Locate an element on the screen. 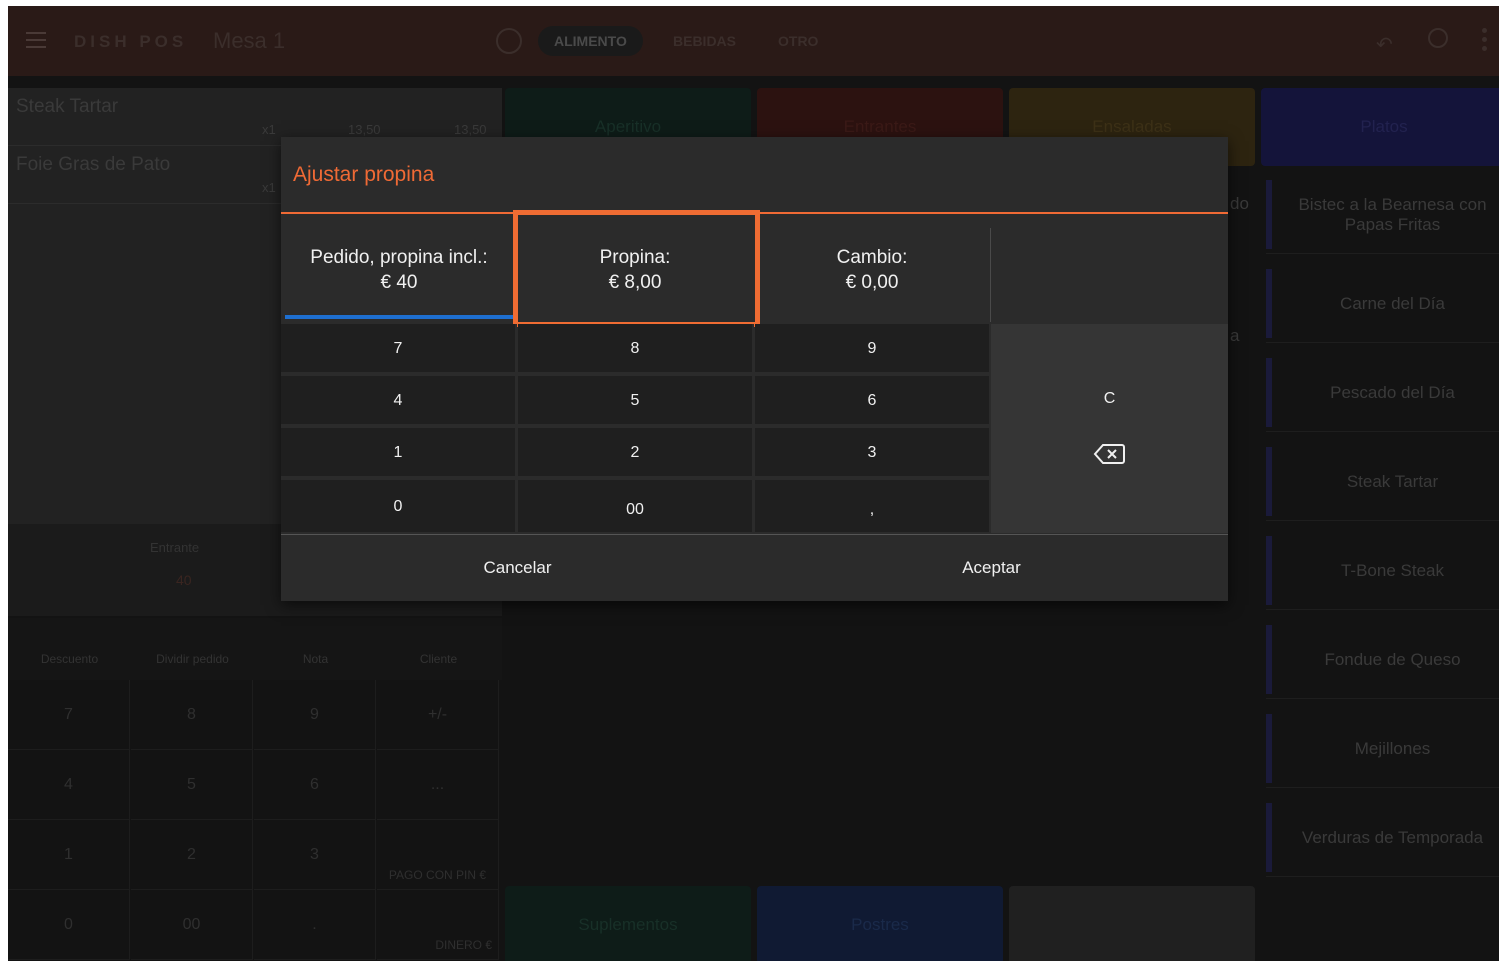 The width and height of the screenshot is (1499, 961). keypad-comma: , is located at coordinates (873, 507).